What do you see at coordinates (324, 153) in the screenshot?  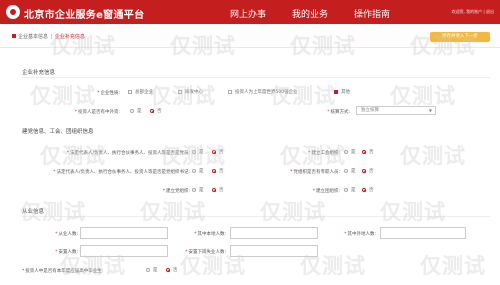 I see `union-label: *建立工会组织:` at bounding box center [324, 153].